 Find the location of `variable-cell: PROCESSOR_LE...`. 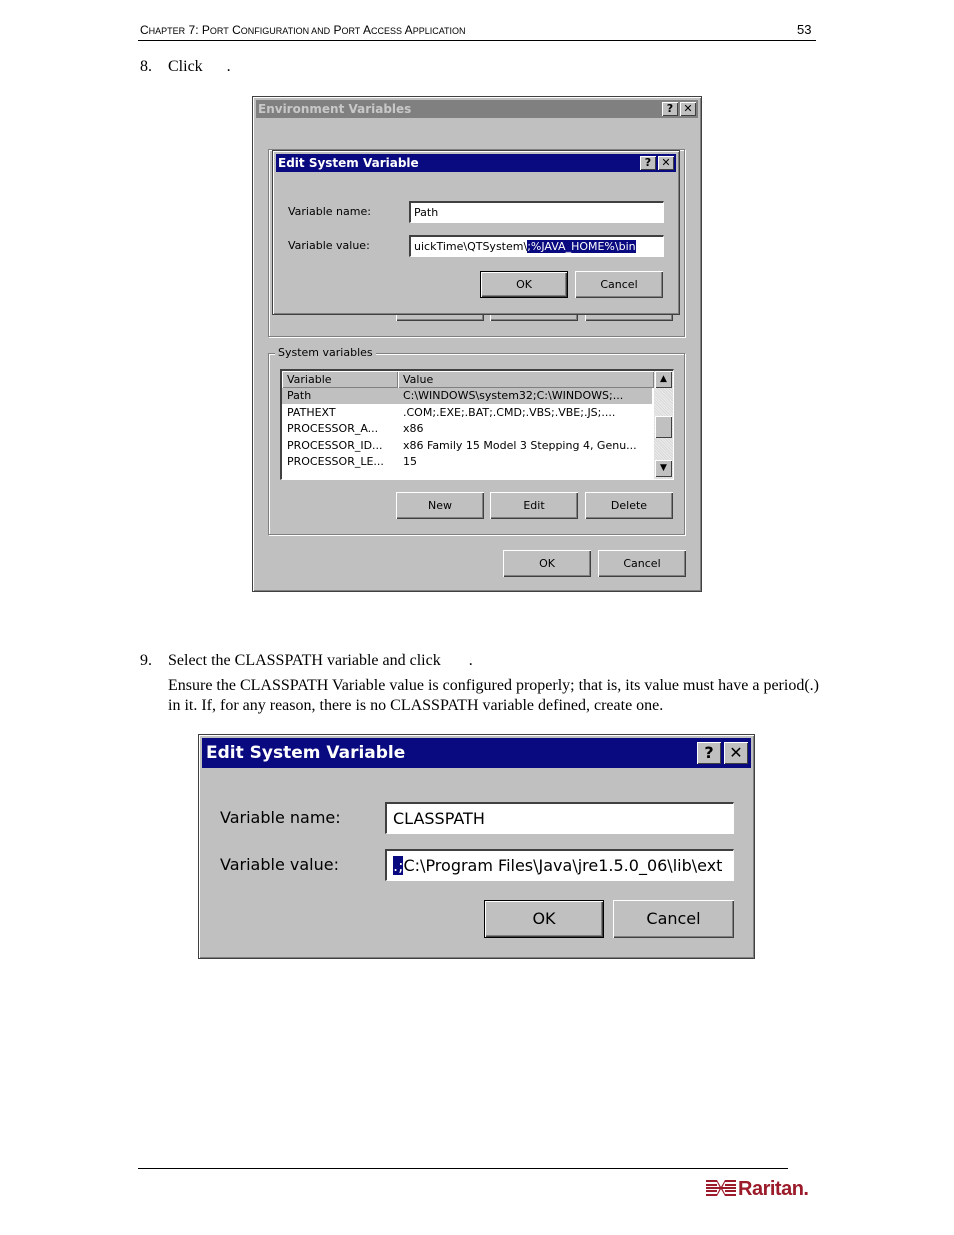

variable-cell: PROCESSOR_LE... is located at coordinates (335, 461).